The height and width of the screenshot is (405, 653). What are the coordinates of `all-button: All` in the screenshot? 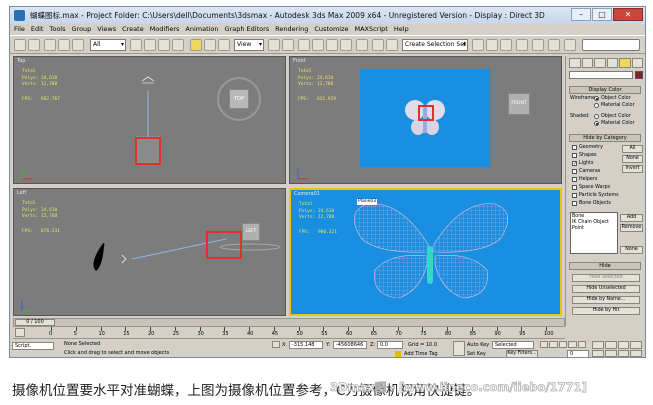 It's located at (632, 149).